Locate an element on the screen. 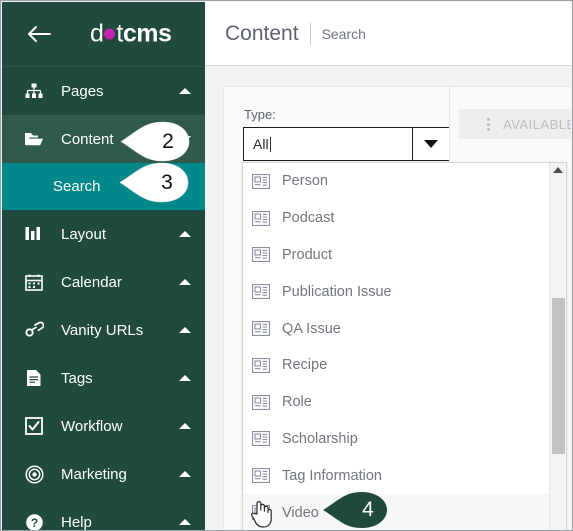 The width and height of the screenshot is (573, 531). sidebar-item-help: ? Help is located at coordinates (103, 514).